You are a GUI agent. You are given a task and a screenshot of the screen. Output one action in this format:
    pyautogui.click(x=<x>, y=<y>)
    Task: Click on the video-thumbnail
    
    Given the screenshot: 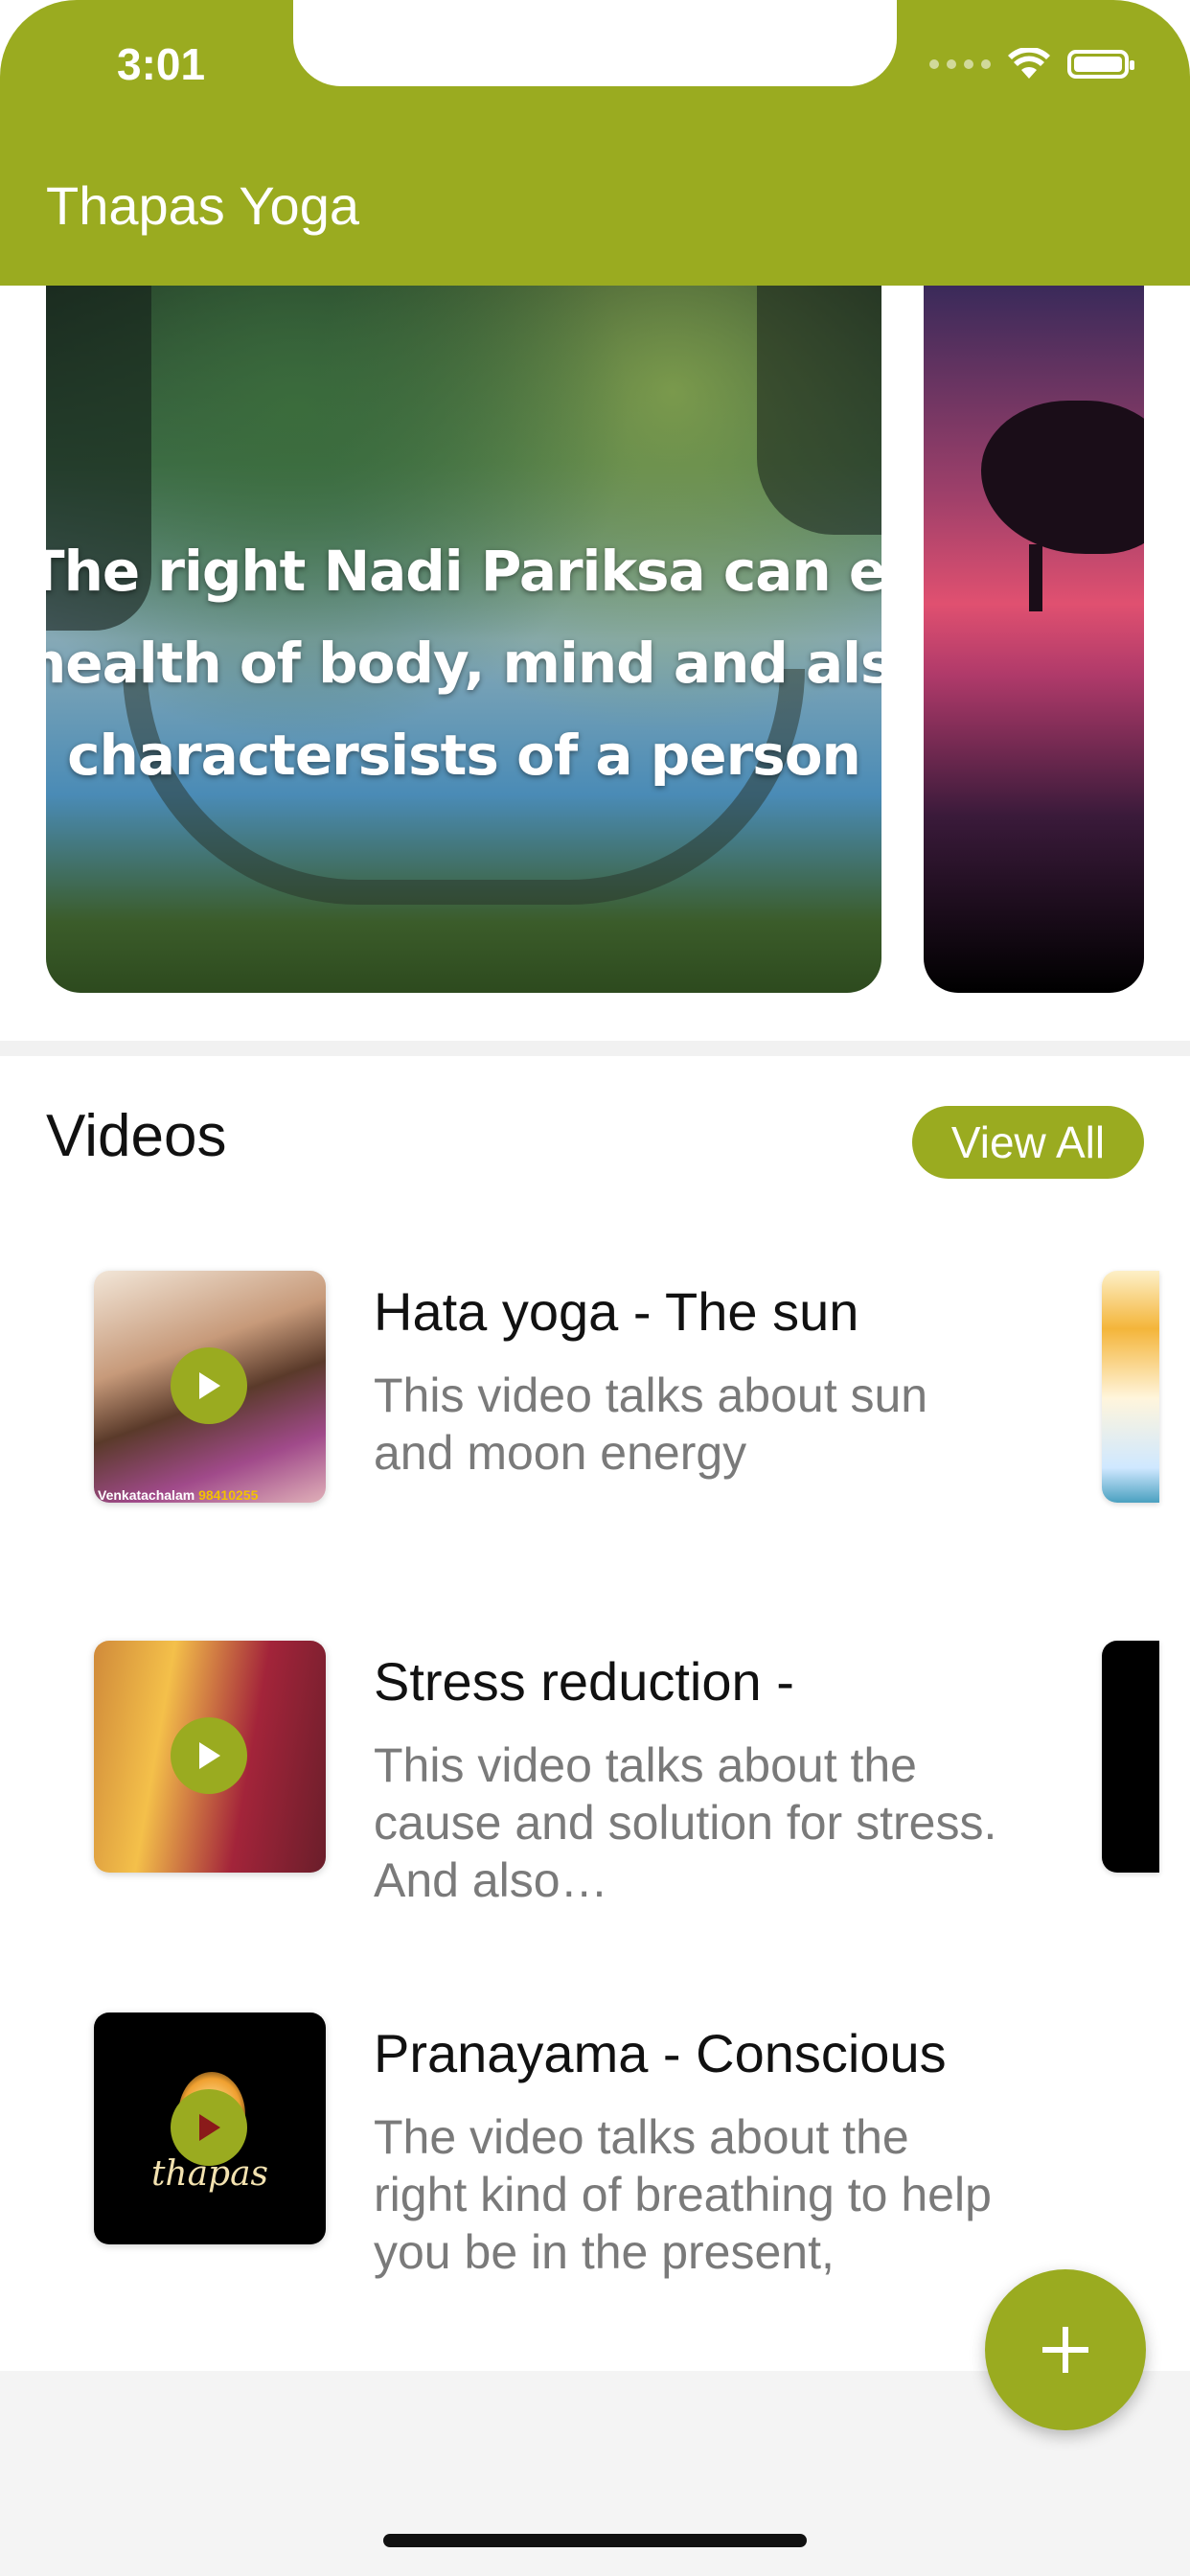 What is the action you would take?
    pyautogui.click(x=210, y=1757)
    